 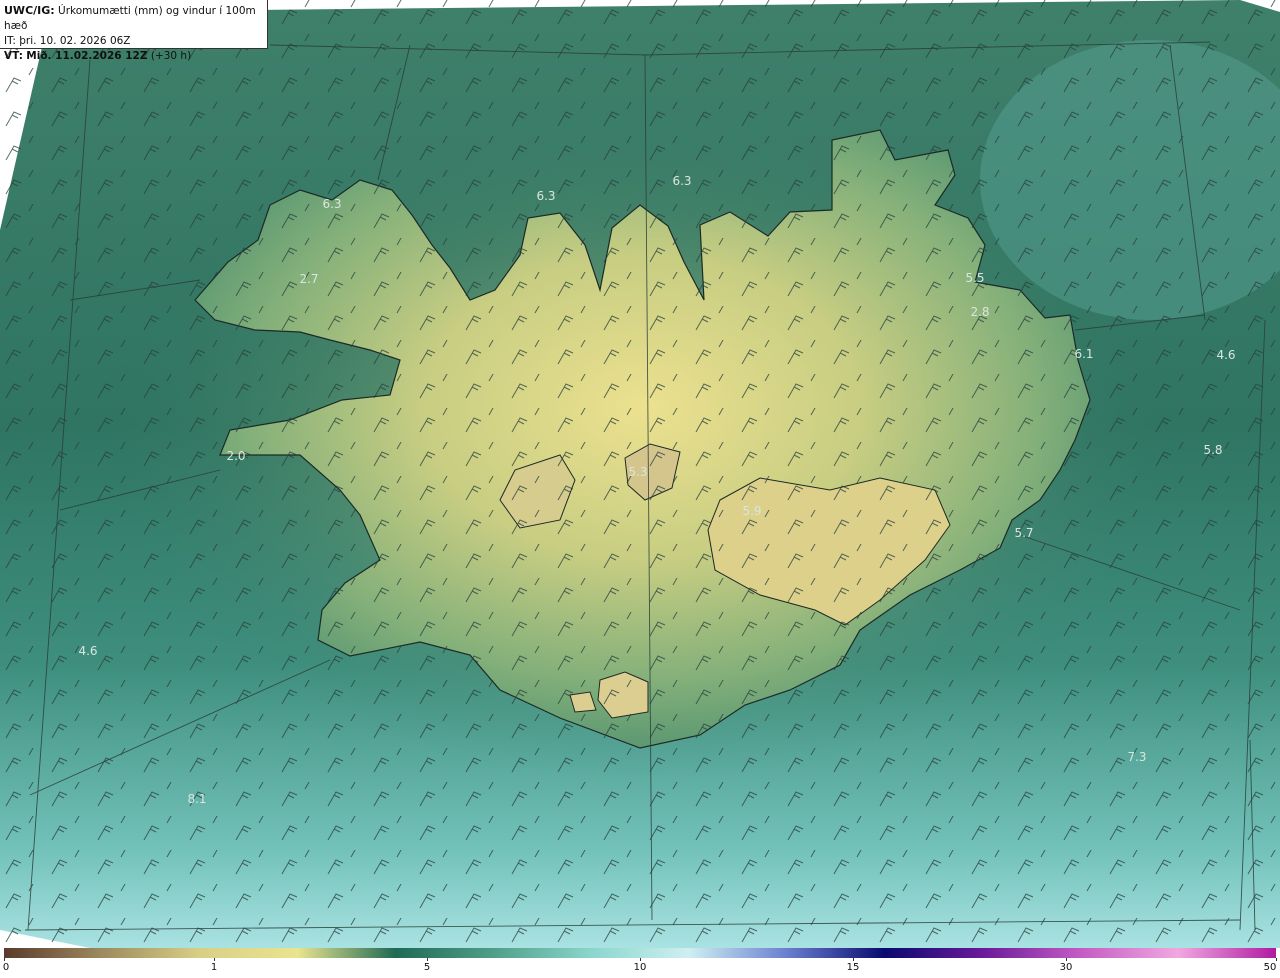 I want to click on init-time: IT: þri. 10. 02. 2026 06Z, so click(x=67, y=41).